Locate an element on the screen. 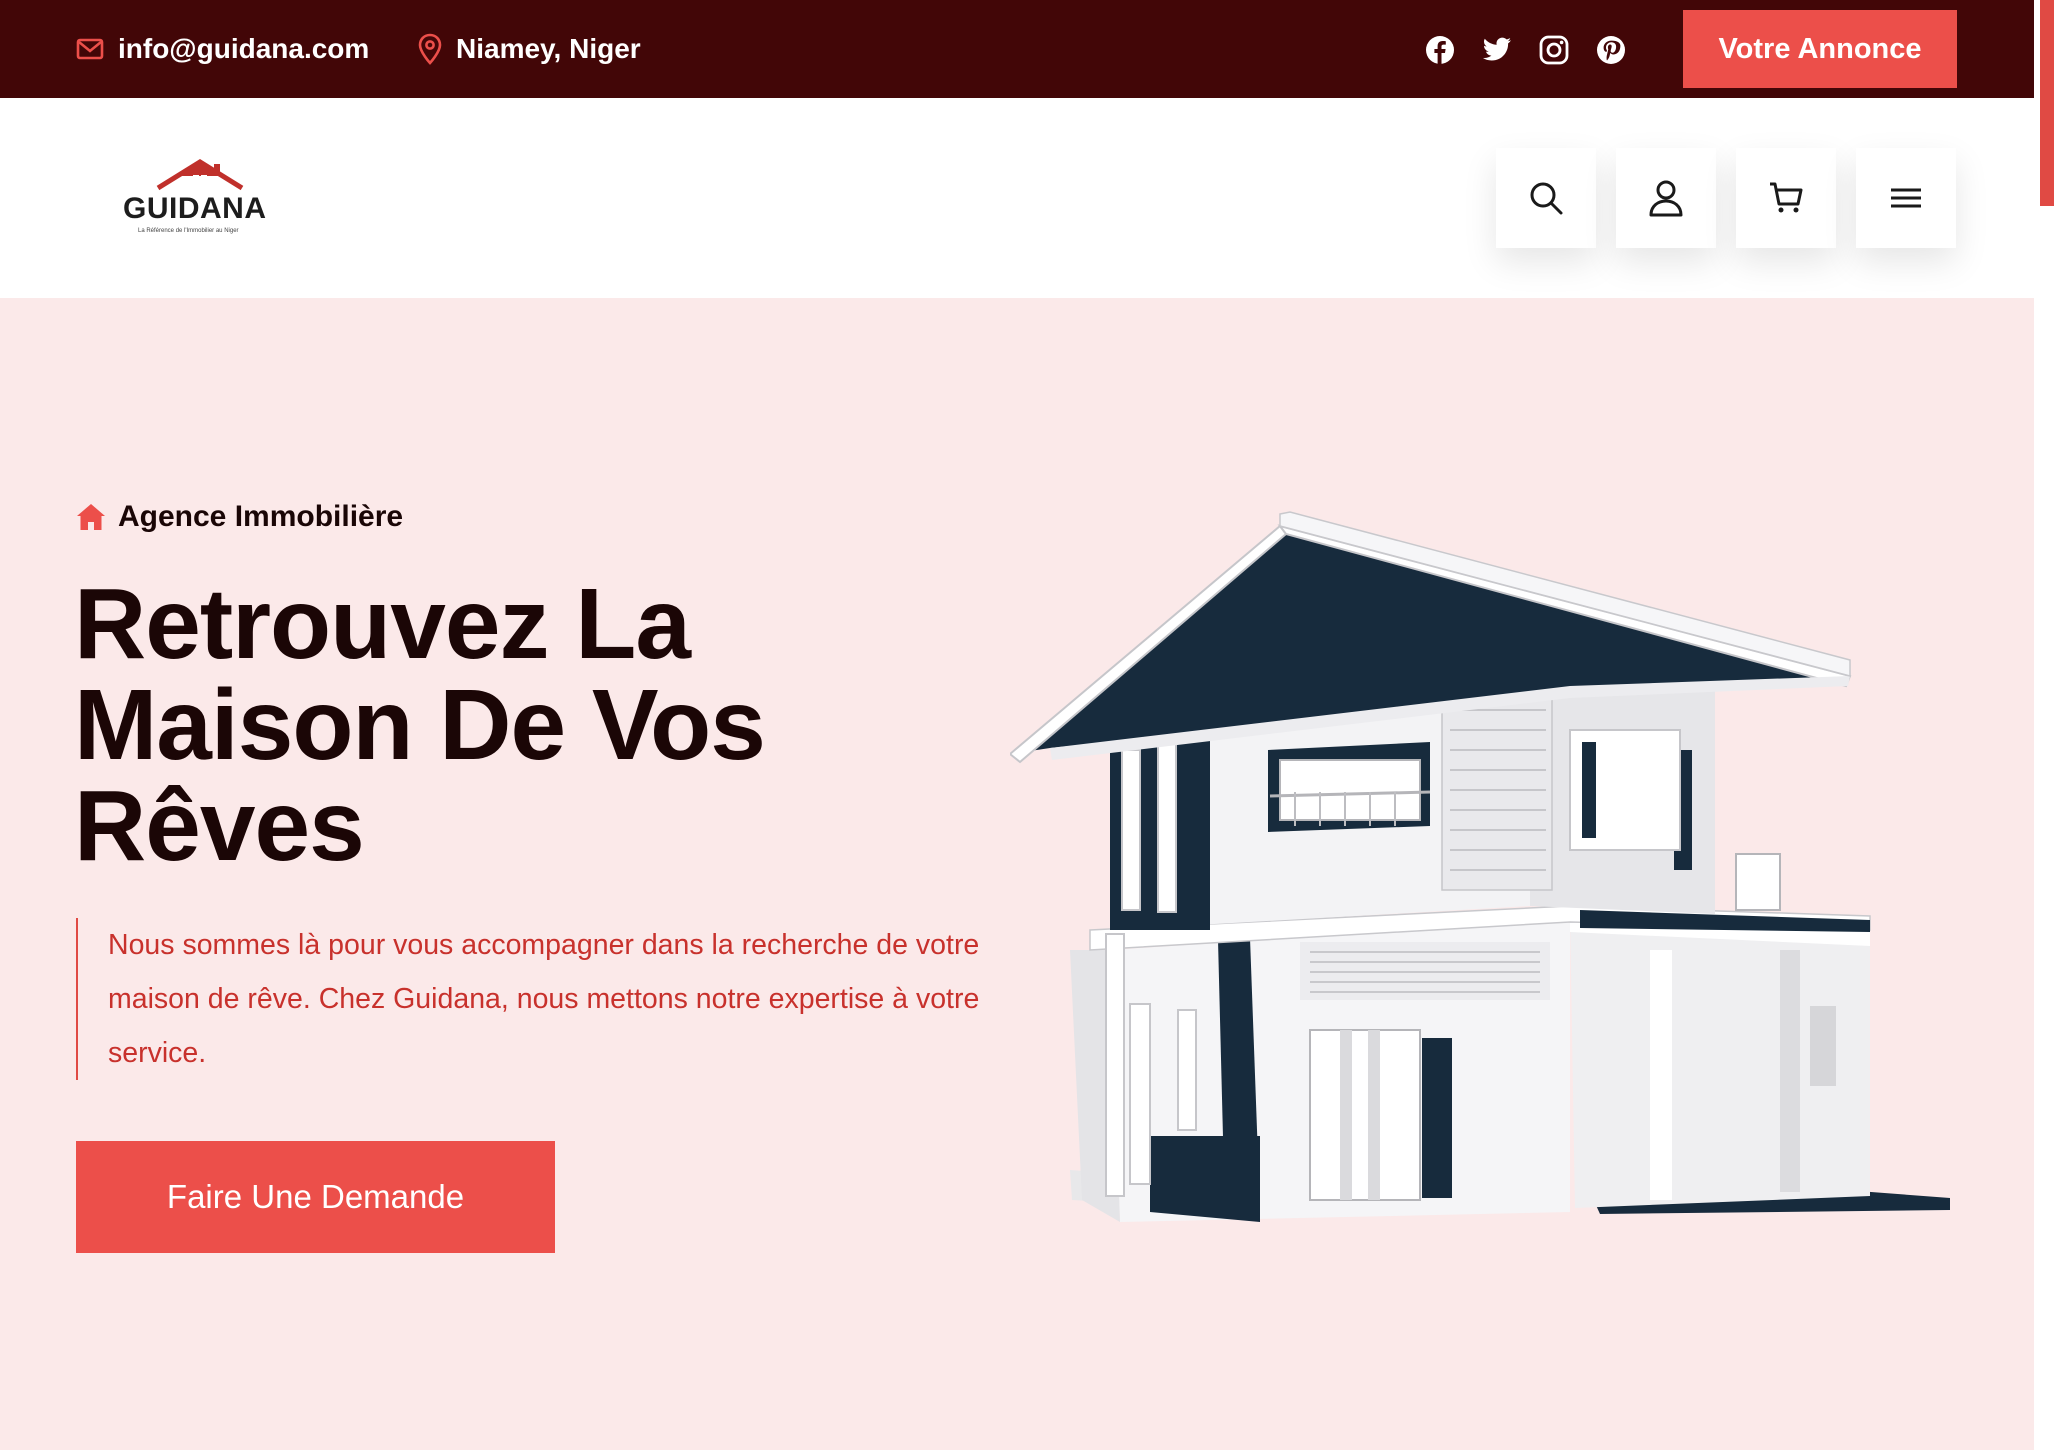  house-roof-logo-icon is located at coordinates (200, 175).